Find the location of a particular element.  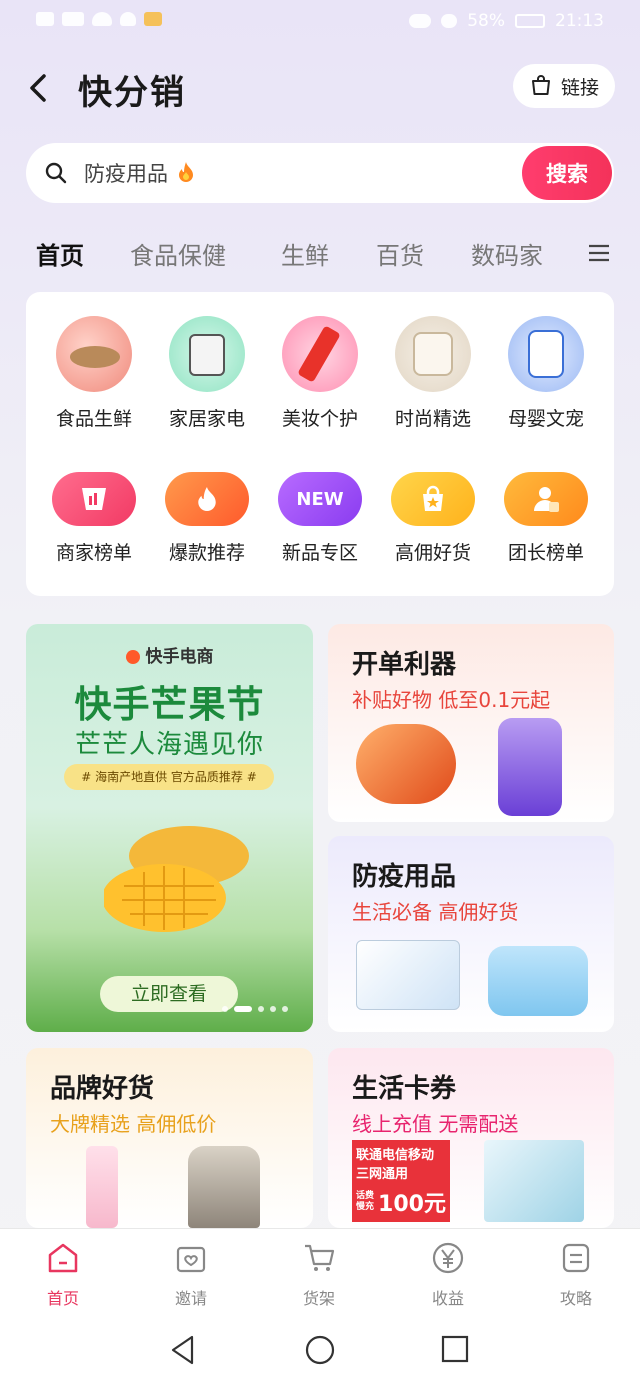

category-label: 新品专区 is located at coordinates (319, 553).